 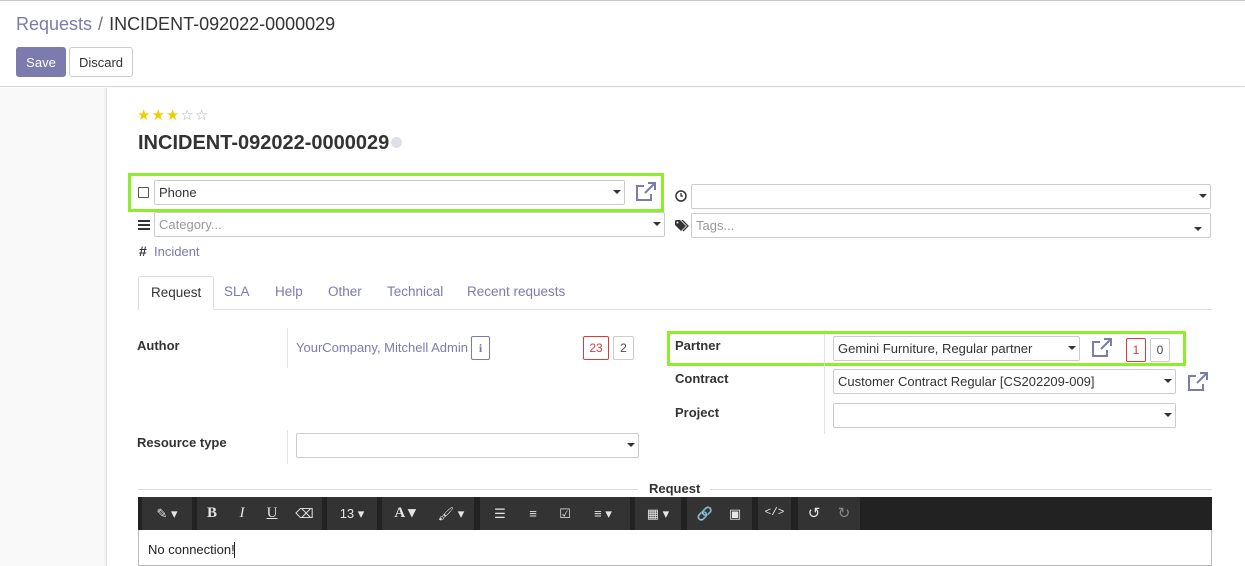 What do you see at coordinates (675, 548) in the screenshot?
I see `request-editor` at bounding box center [675, 548].